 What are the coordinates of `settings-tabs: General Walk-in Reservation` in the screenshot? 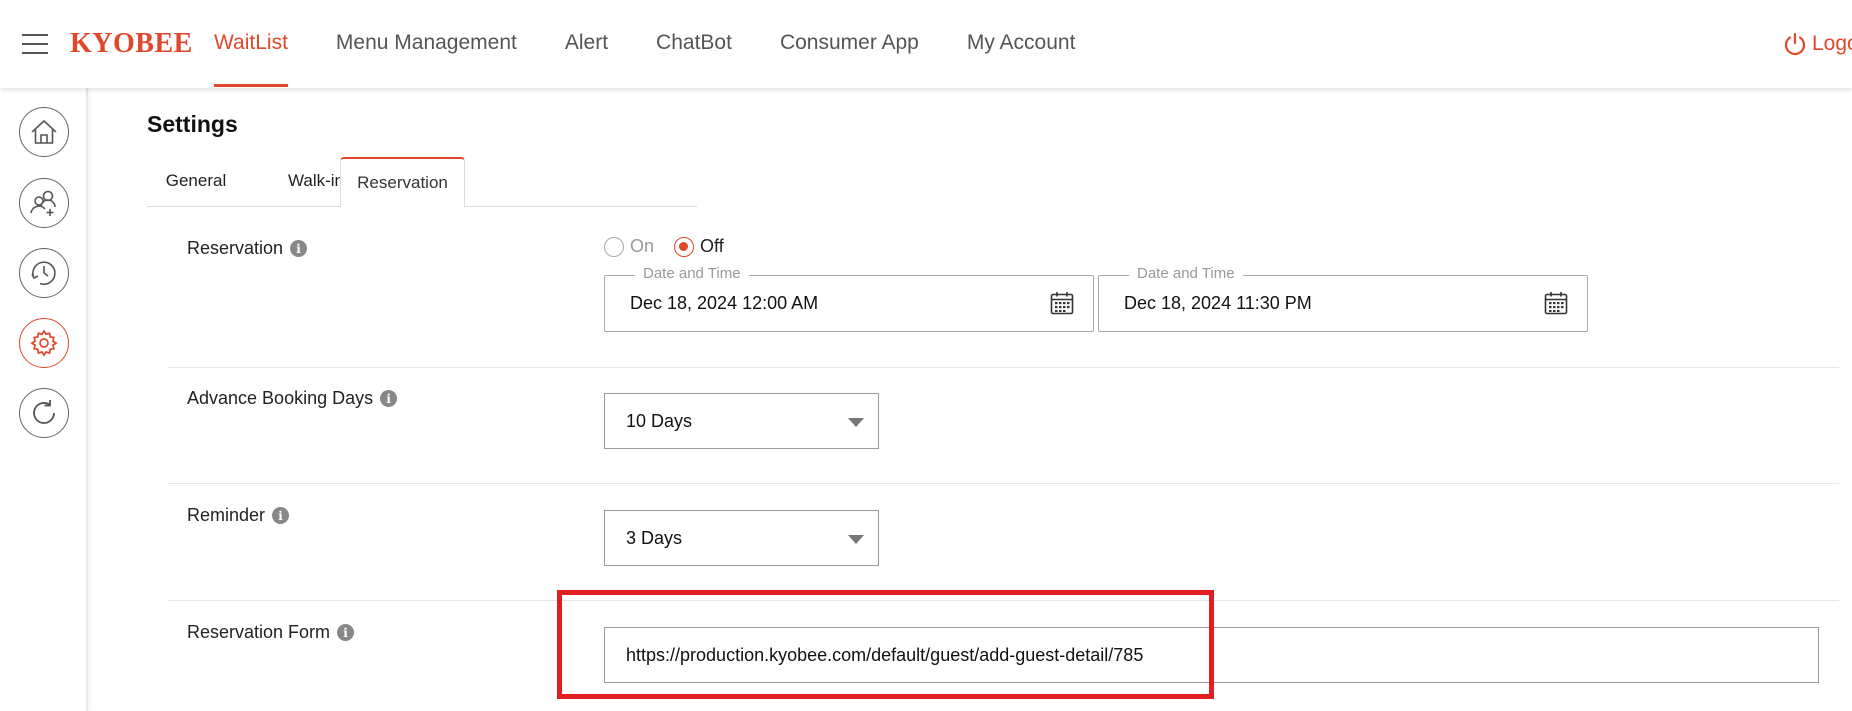 It's located at (422, 182).